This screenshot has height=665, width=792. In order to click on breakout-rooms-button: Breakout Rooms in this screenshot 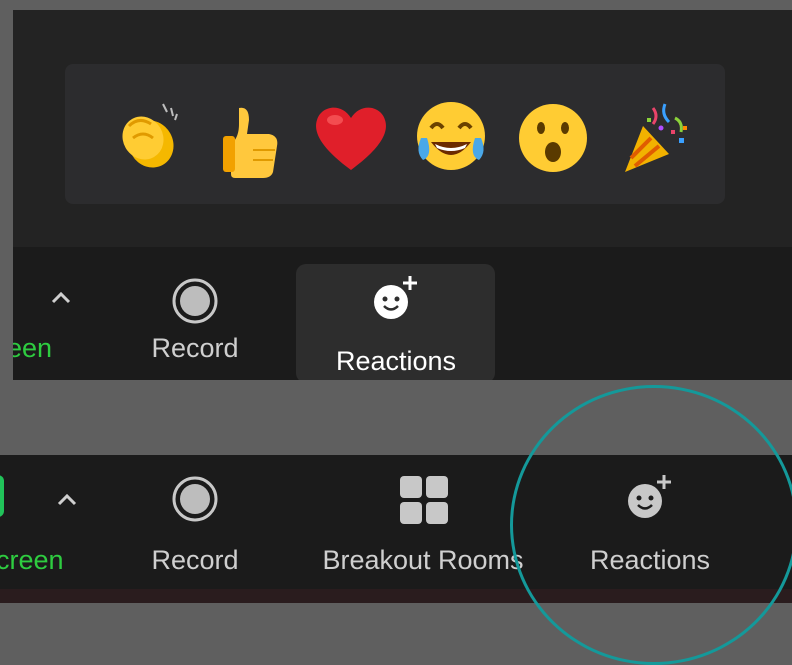, I will do `click(423, 529)`.